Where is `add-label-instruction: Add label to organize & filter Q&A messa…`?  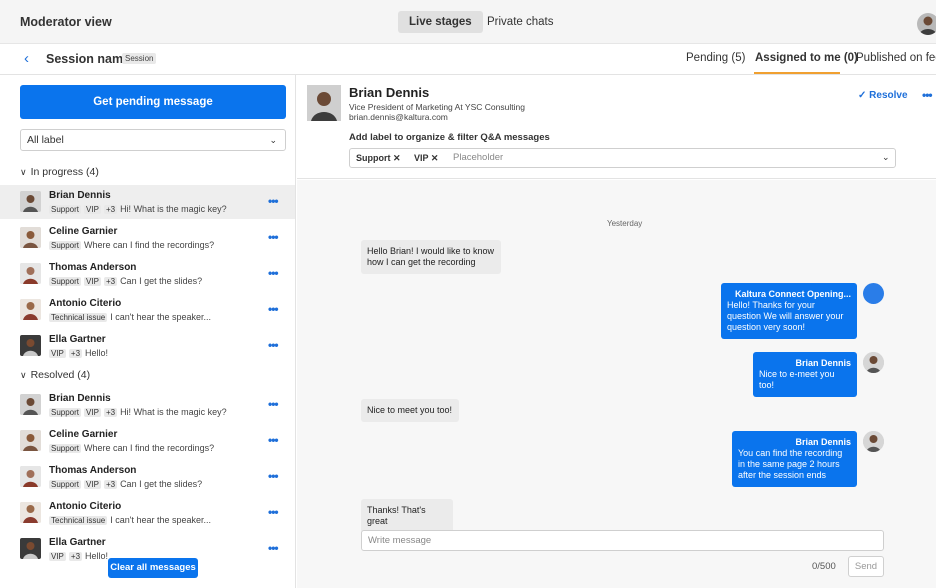
add-label-instruction: Add label to organize & filter Q&A messa… is located at coordinates (449, 137).